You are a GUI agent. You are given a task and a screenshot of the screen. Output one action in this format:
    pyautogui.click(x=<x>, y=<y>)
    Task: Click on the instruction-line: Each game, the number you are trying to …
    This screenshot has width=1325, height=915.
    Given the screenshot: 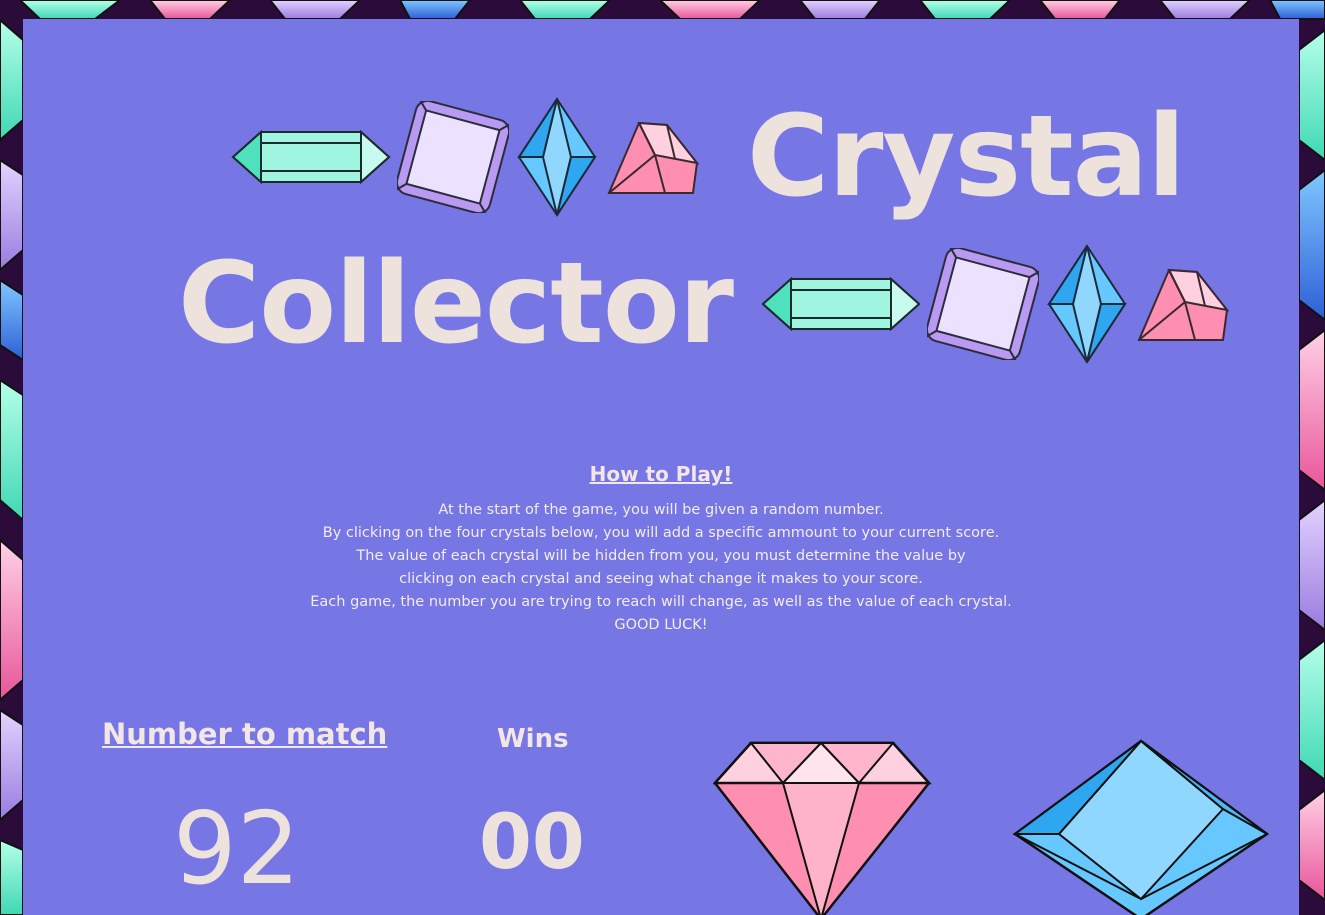 What is the action you would take?
    pyautogui.click(x=661, y=602)
    